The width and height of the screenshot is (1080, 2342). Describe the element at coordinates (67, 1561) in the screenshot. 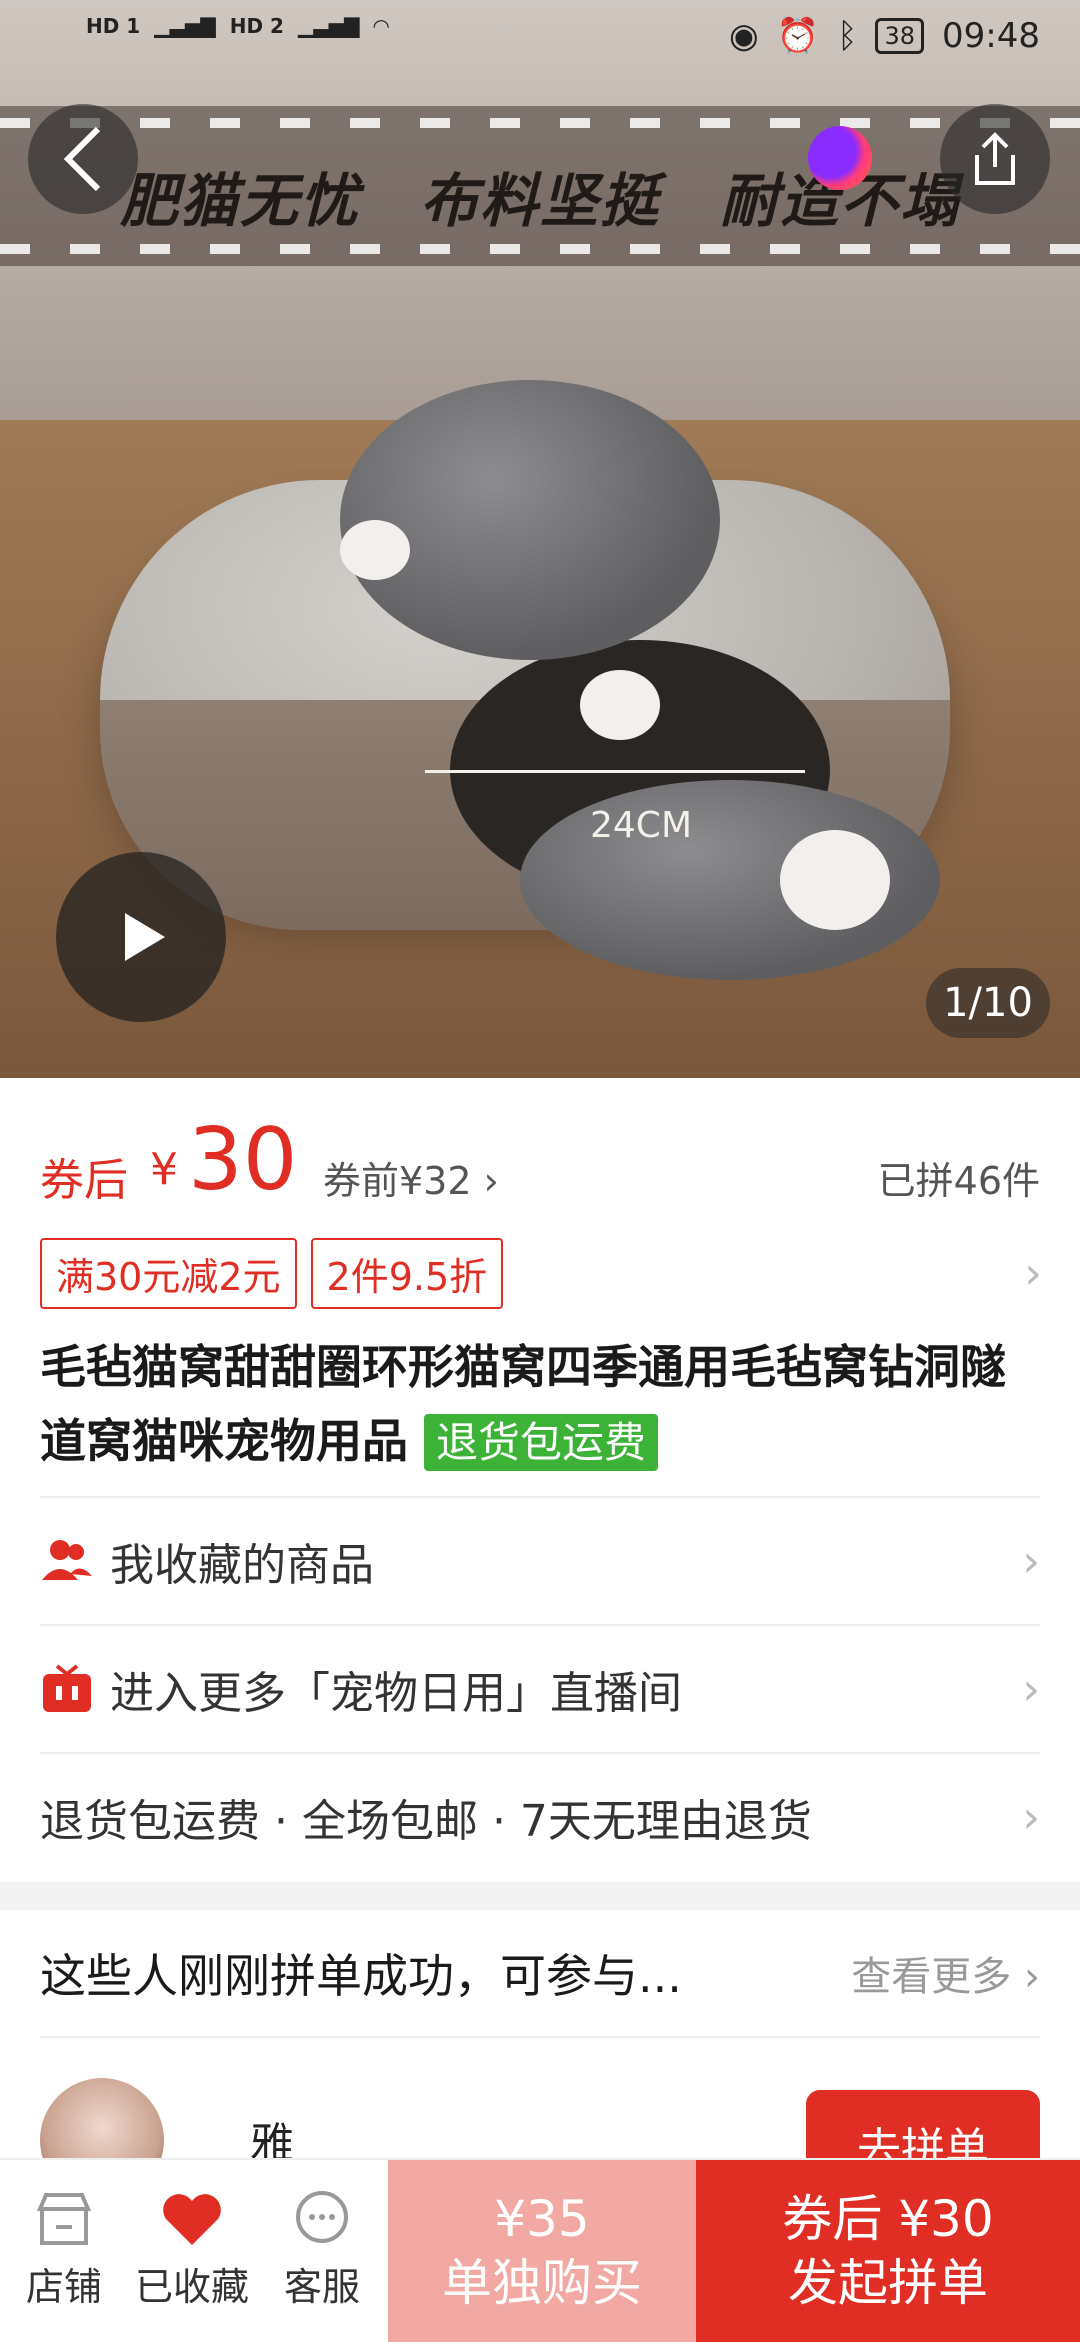

I see `users-icon` at that location.